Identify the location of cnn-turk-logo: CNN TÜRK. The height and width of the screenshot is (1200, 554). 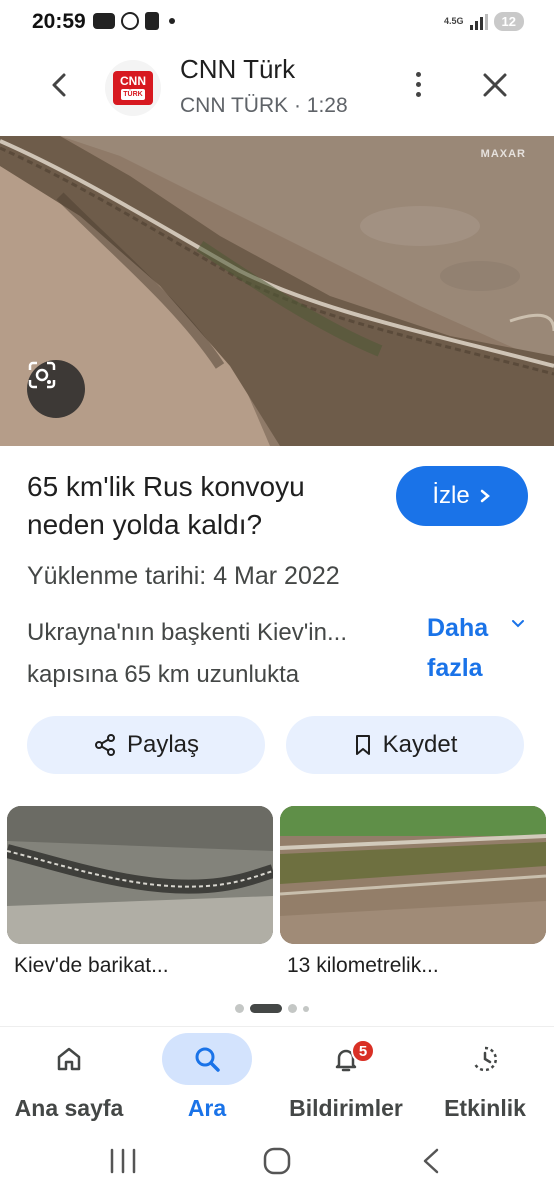
(133, 88).